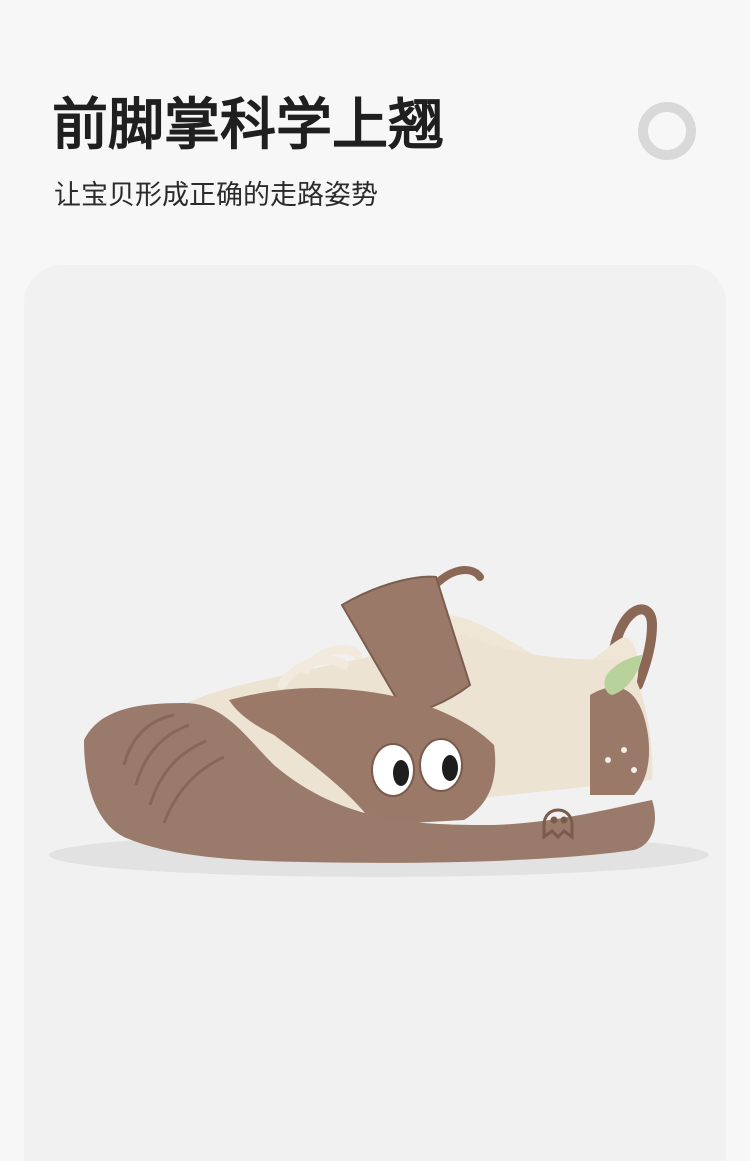 The width and height of the screenshot is (750, 1161). I want to click on left-pupil, so click(401, 773).